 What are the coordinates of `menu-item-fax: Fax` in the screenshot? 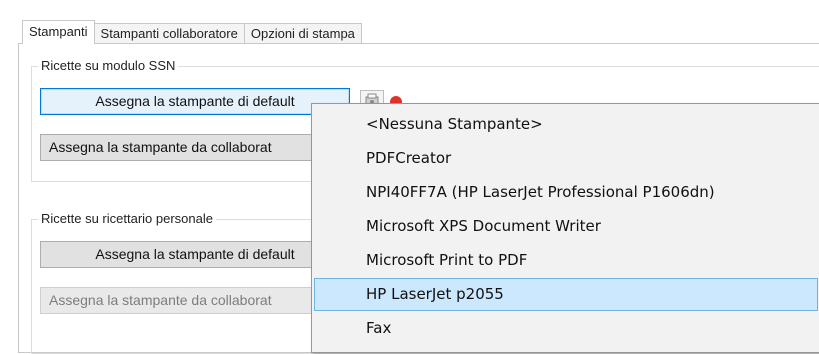 It's located at (566, 328).